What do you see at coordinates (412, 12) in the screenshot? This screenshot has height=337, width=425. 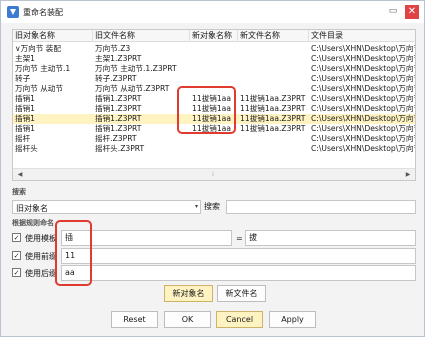 I see `close-button: ✕` at bounding box center [412, 12].